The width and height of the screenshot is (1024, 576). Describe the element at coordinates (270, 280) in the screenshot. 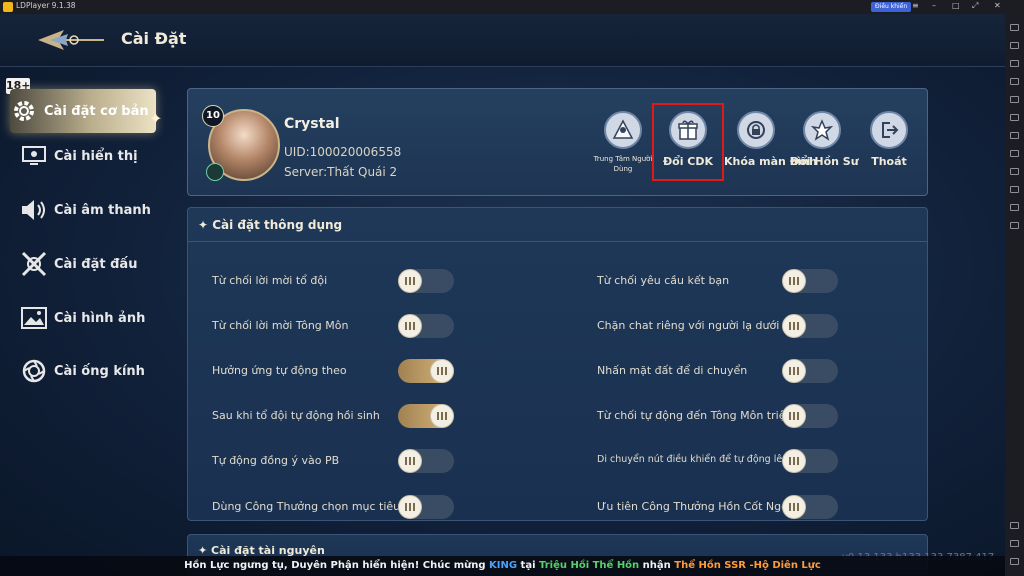

I see `option-label: Từ chối lời mời tổ đội` at that location.